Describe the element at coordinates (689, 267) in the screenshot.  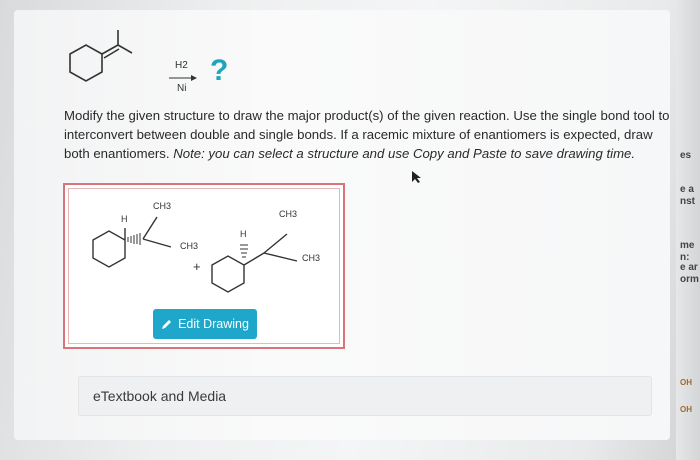
I see `edge-fragment-6: e ar` at that location.